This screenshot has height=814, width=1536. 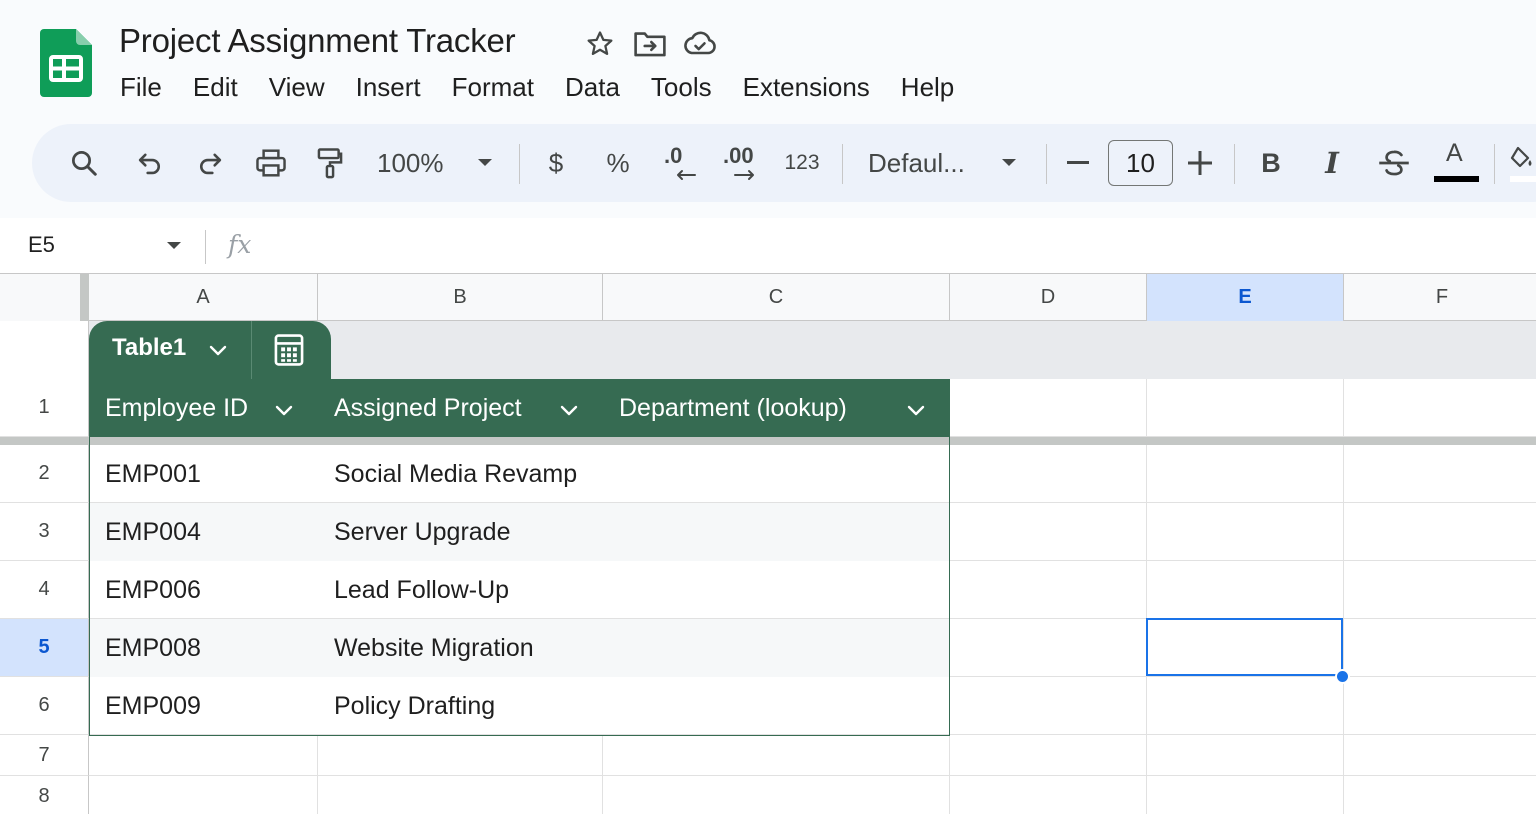 I want to click on row-header-6: 6, so click(x=44, y=706).